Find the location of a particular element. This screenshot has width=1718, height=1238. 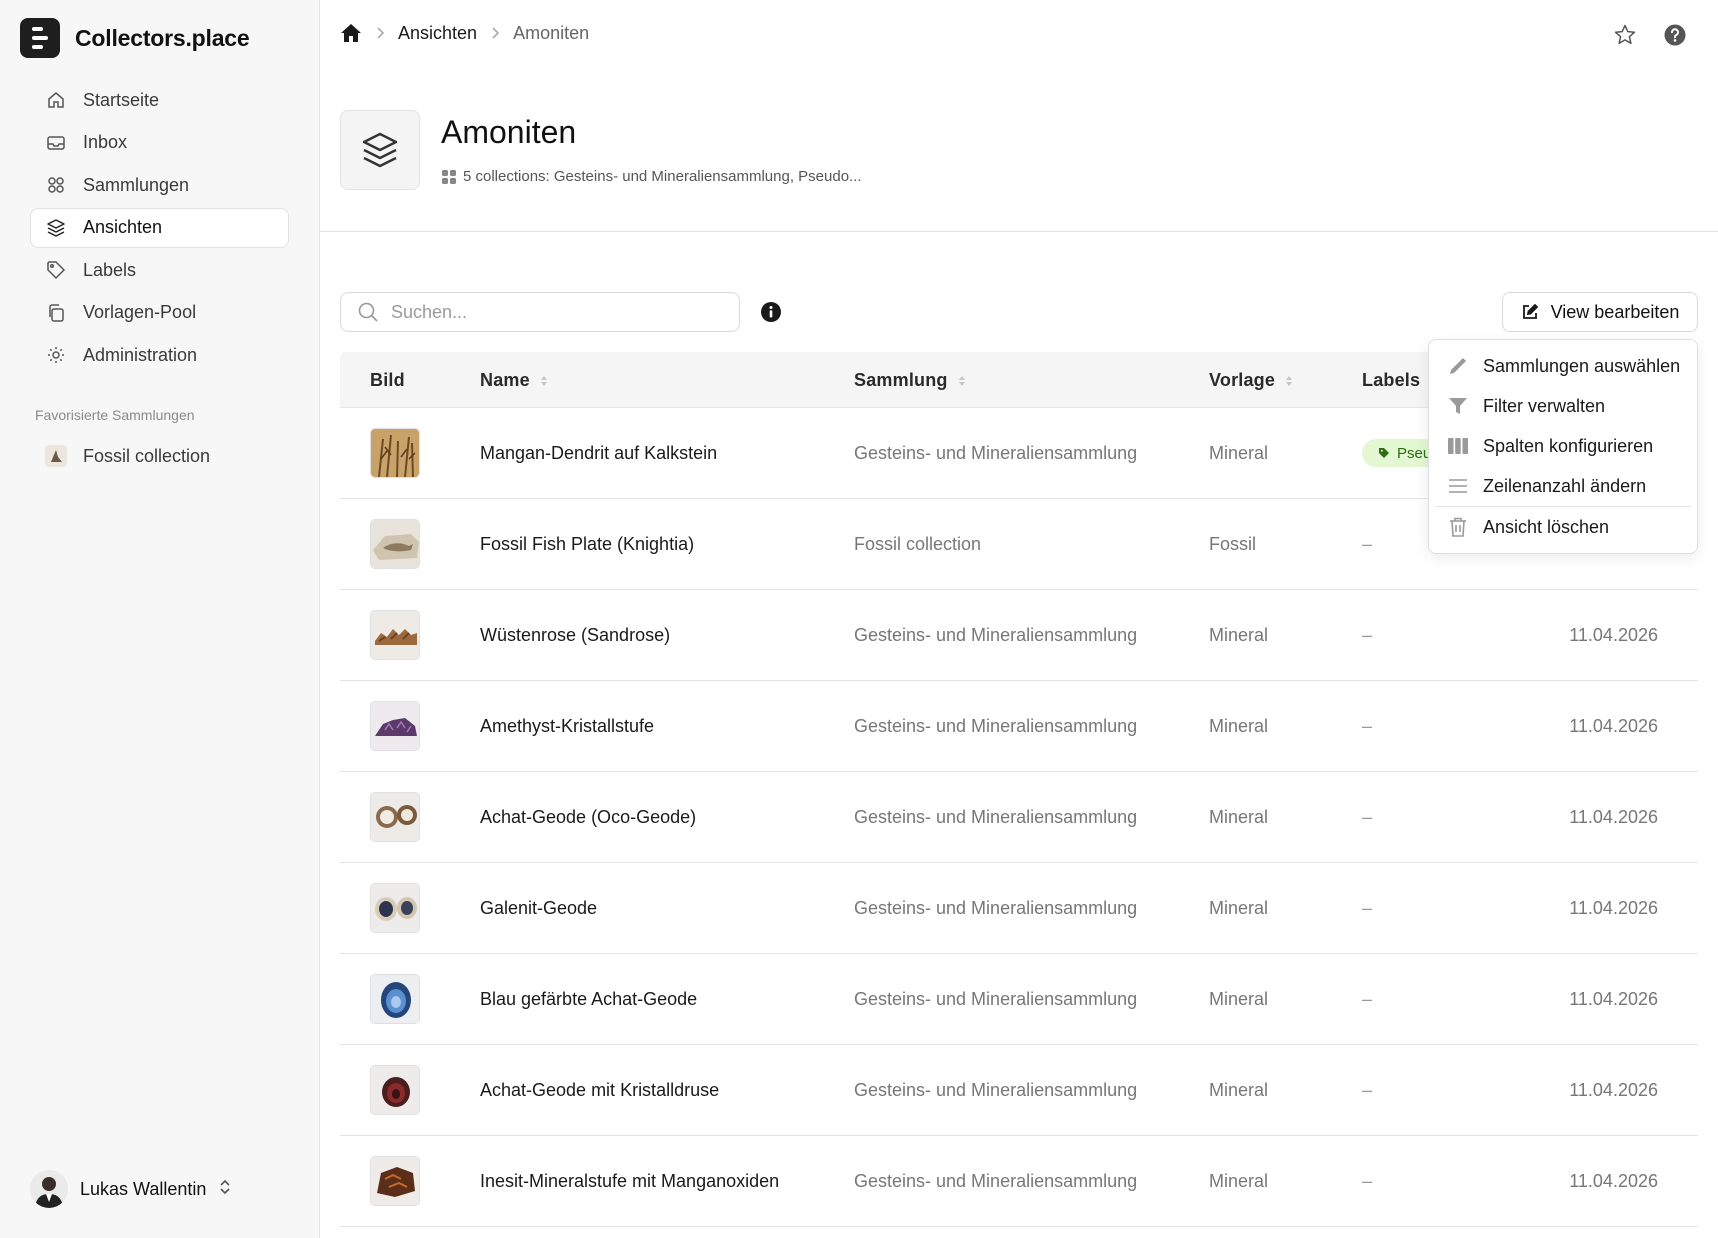

menu-item-manage-filters: Filter verwalten is located at coordinates (1563, 406).